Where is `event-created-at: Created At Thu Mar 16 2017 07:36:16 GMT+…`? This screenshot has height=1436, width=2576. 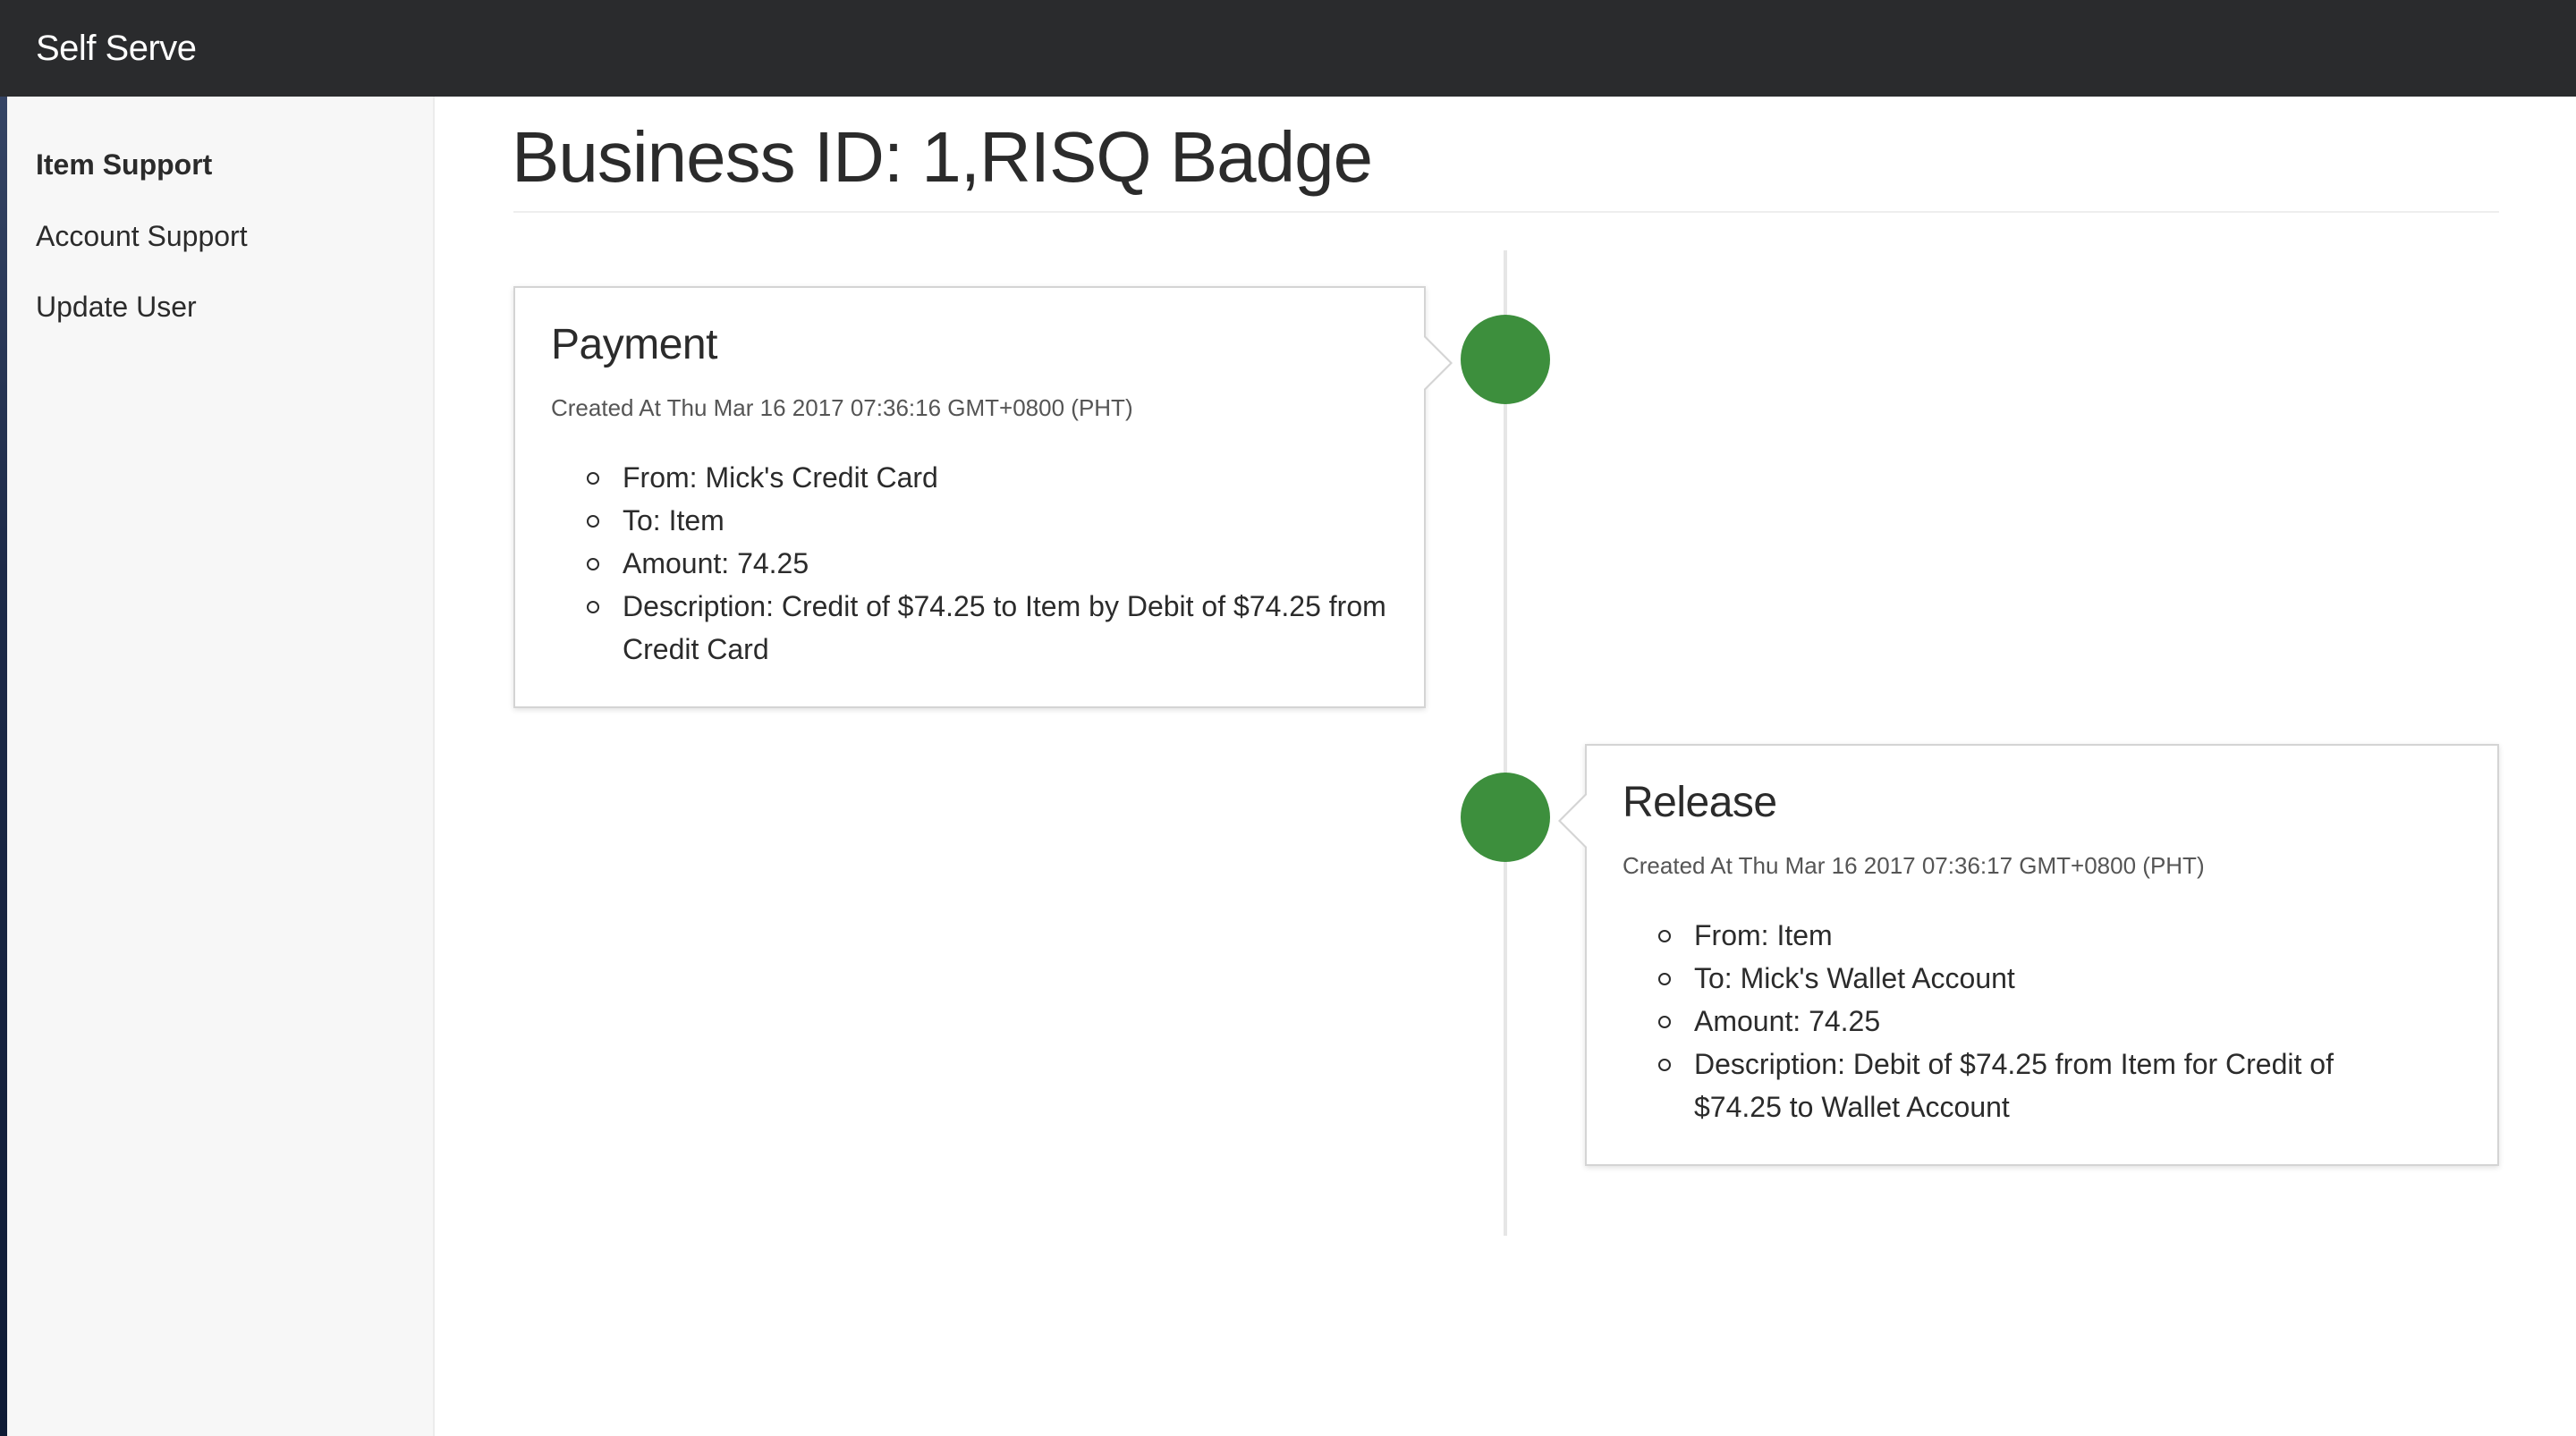
event-created-at: Created At Thu Mar 16 2017 07:36:16 GMT+… is located at coordinates (842, 407).